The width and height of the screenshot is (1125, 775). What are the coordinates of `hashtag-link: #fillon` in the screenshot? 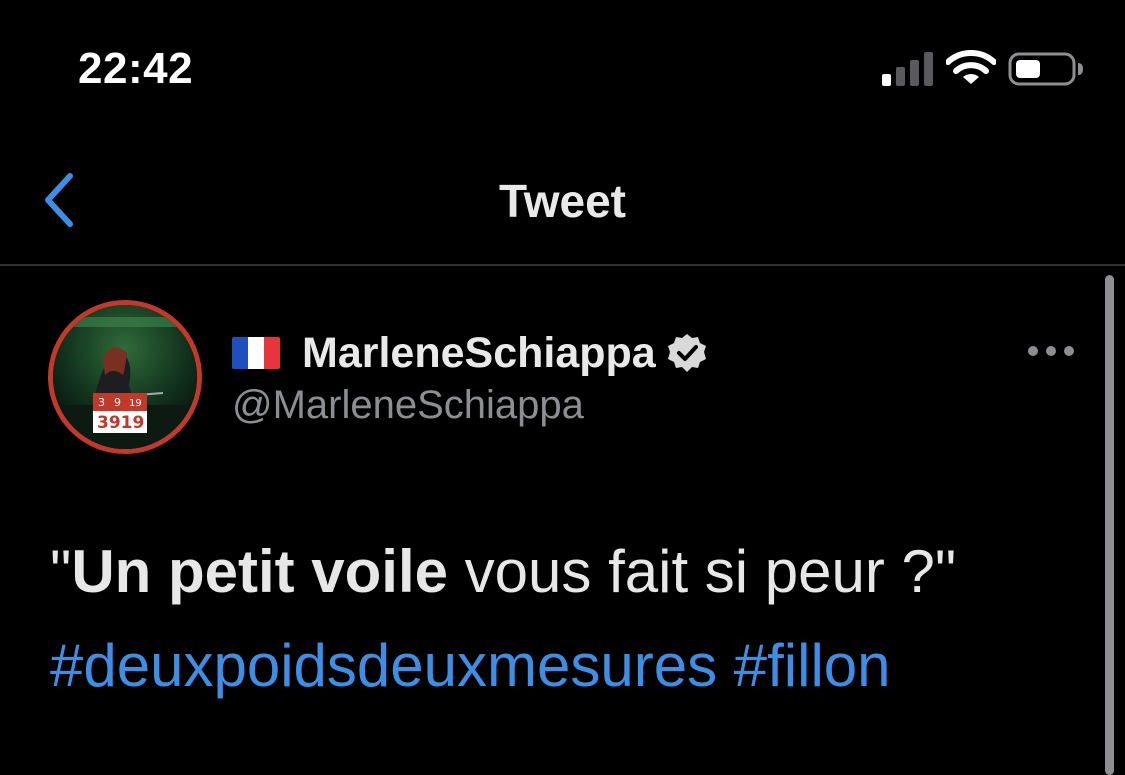 It's located at (812, 665).